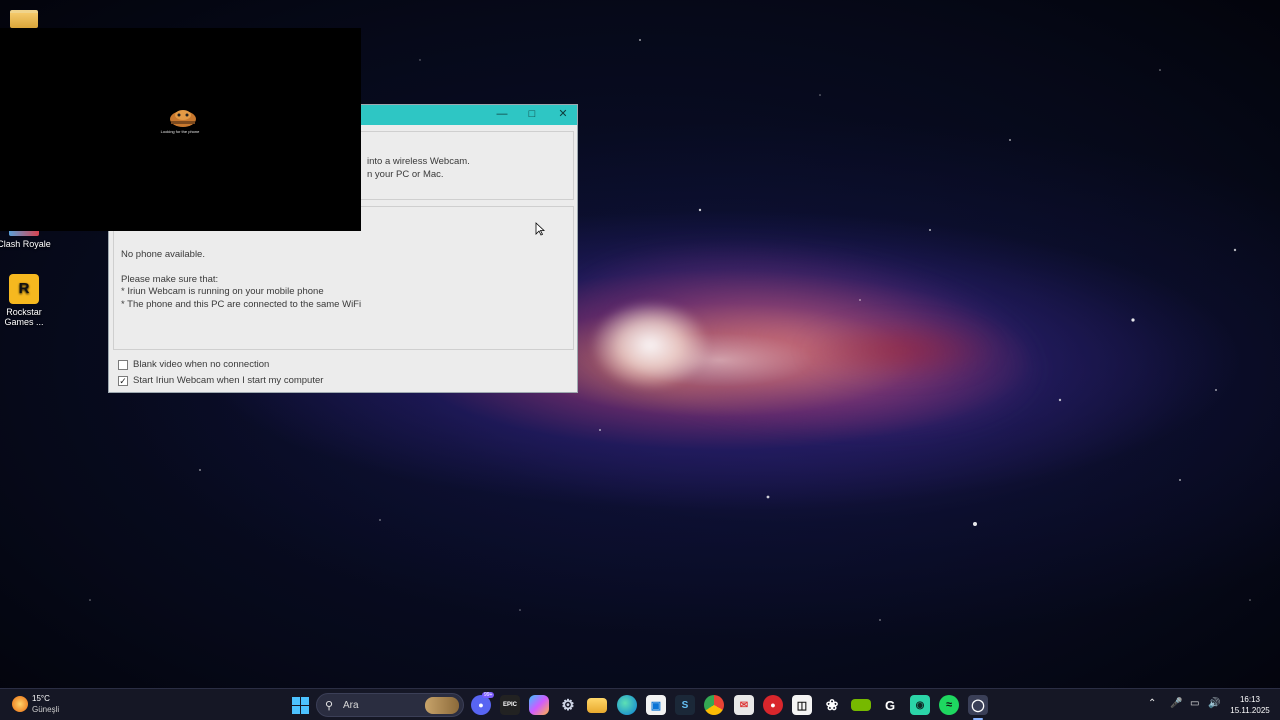  Describe the element at coordinates (24, 289) in the screenshot. I see `rockstar-icon: R` at that location.